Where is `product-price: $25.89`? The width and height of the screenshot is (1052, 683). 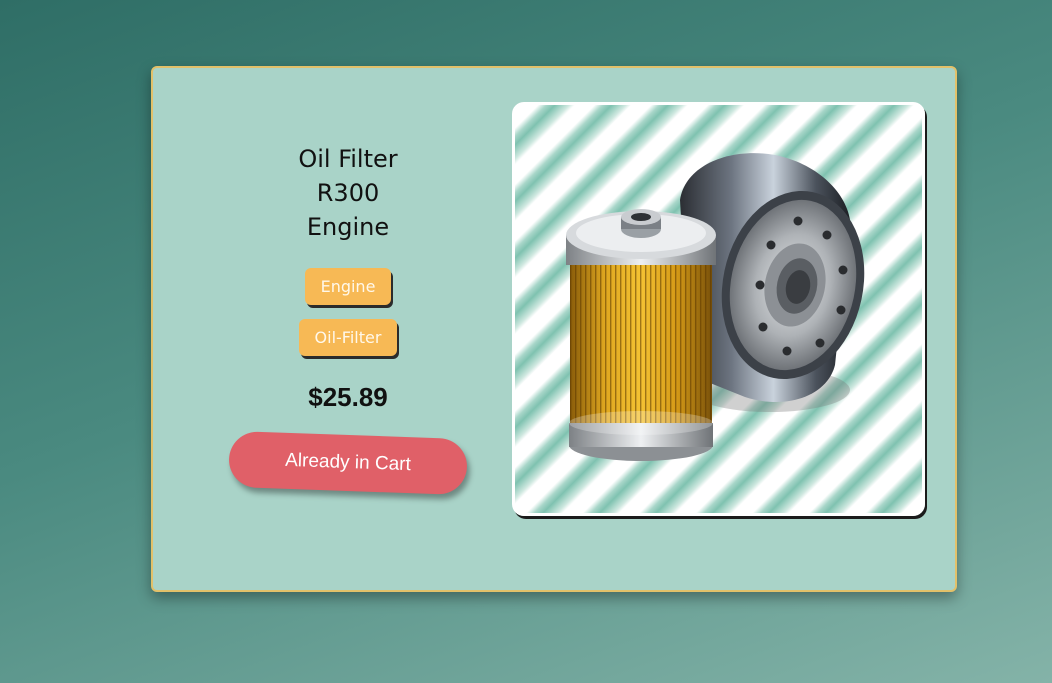 product-price: $25.89 is located at coordinates (348, 397).